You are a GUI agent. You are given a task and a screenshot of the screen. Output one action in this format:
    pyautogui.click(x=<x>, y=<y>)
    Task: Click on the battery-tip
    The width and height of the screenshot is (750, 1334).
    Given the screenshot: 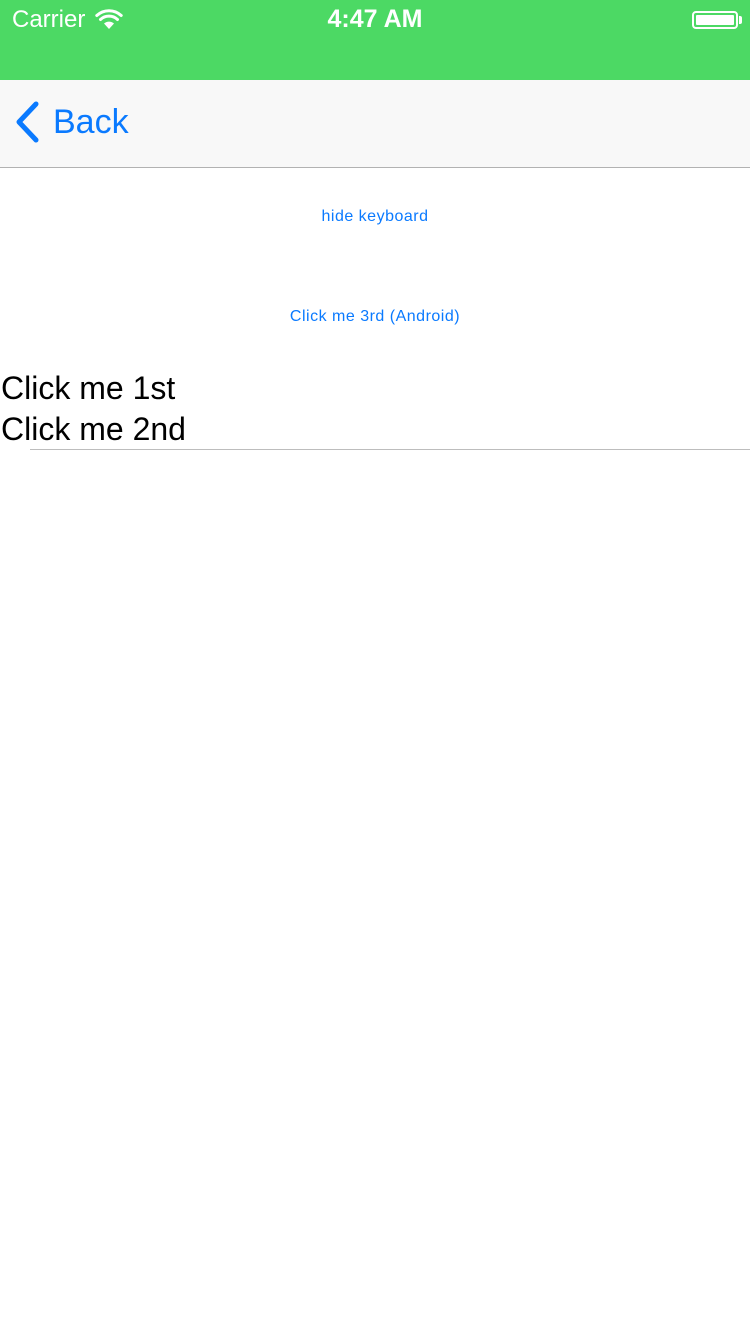 What is the action you would take?
    pyautogui.click(x=740, y=20)
    